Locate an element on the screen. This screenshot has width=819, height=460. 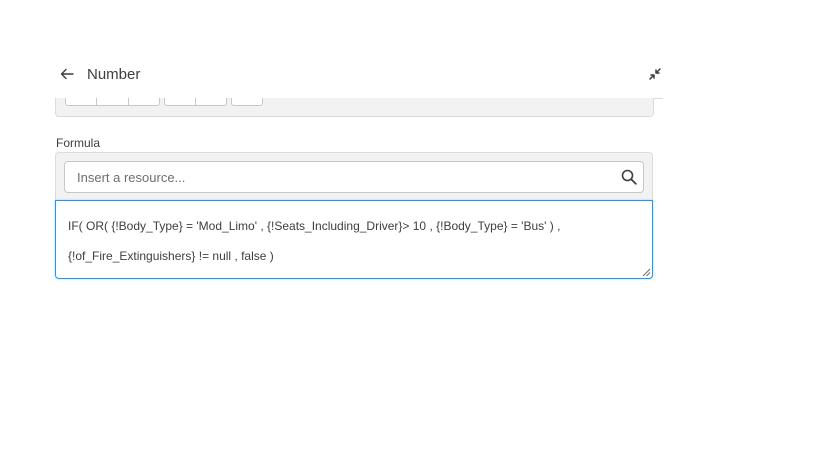
collapse-arrows-icon is located at coordinates (655, 74).